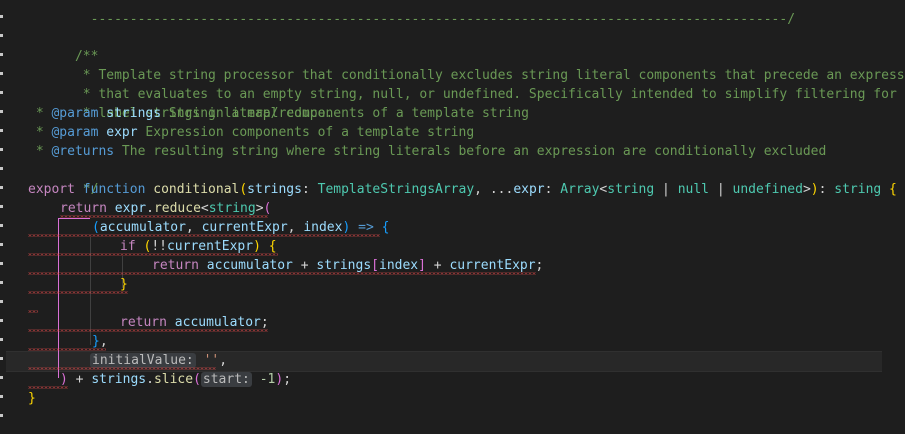 The width and height of the screenshot is (905, 434). What do you see at coordinates (399, 265) in the screenshot?
I see `variable: index` at bounding box center [399, 265].